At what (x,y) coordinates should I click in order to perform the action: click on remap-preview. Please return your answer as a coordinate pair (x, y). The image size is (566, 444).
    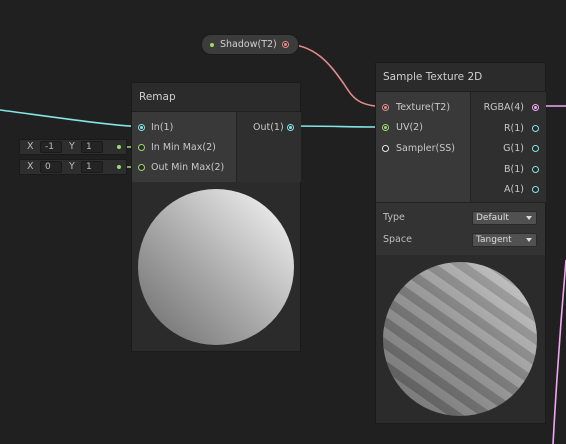
    Looking at the image, I should click on (216, 266).